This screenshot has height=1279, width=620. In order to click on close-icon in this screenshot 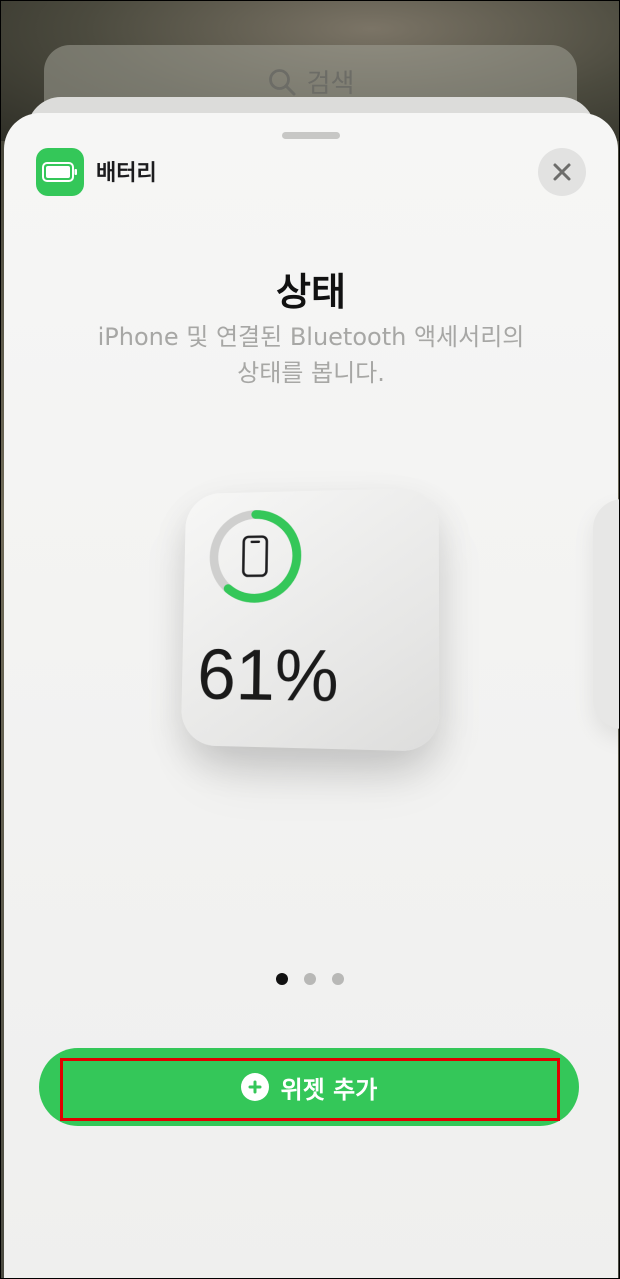, I will do `click(562, 172)`.